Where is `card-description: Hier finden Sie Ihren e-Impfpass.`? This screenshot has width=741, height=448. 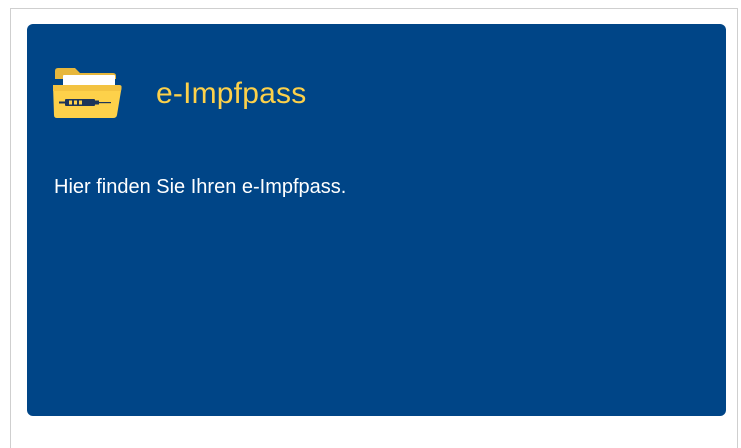
card-description: Hier finden Sie Ihren e-Impfpass. is located at coordinates (200, 187).